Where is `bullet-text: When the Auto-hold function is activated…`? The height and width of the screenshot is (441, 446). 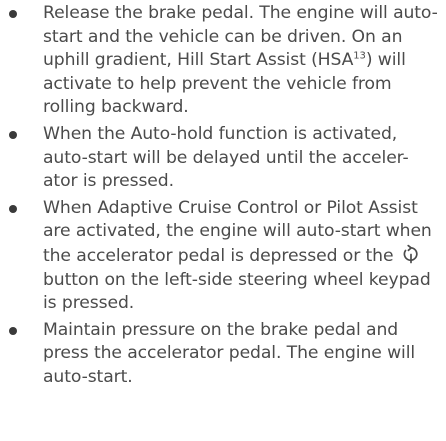
bullet-text: When the Auto-hold function is activated… is located at coordinates (226, 157).